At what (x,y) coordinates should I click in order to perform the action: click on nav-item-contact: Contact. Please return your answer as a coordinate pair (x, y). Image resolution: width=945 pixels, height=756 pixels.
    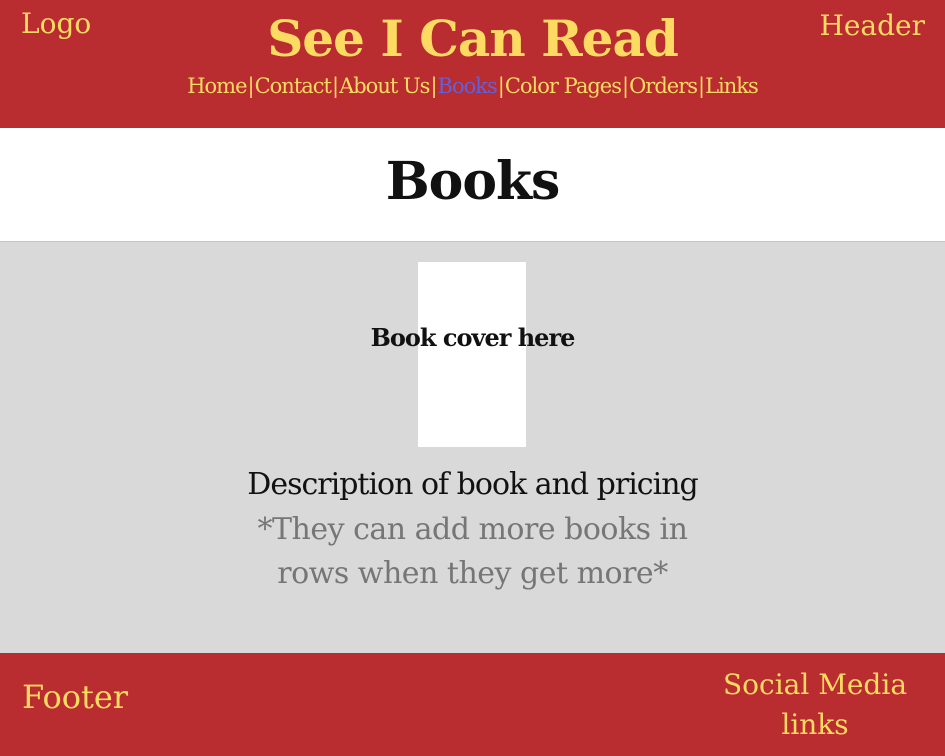
    Looking at the image, I should click on (293, 86).